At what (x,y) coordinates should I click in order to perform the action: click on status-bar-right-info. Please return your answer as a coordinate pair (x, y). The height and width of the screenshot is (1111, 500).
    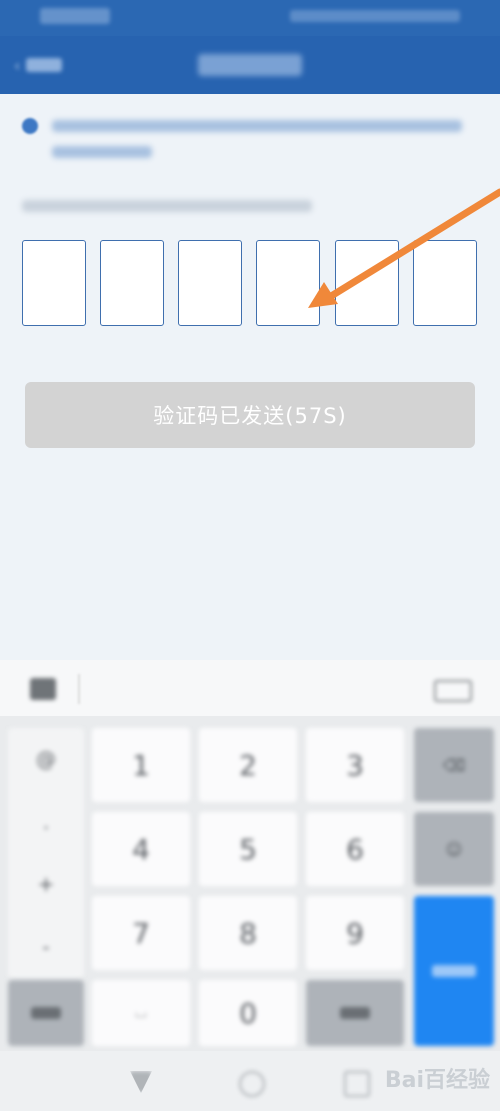
    Looking at the image, I should click on (375, 16).